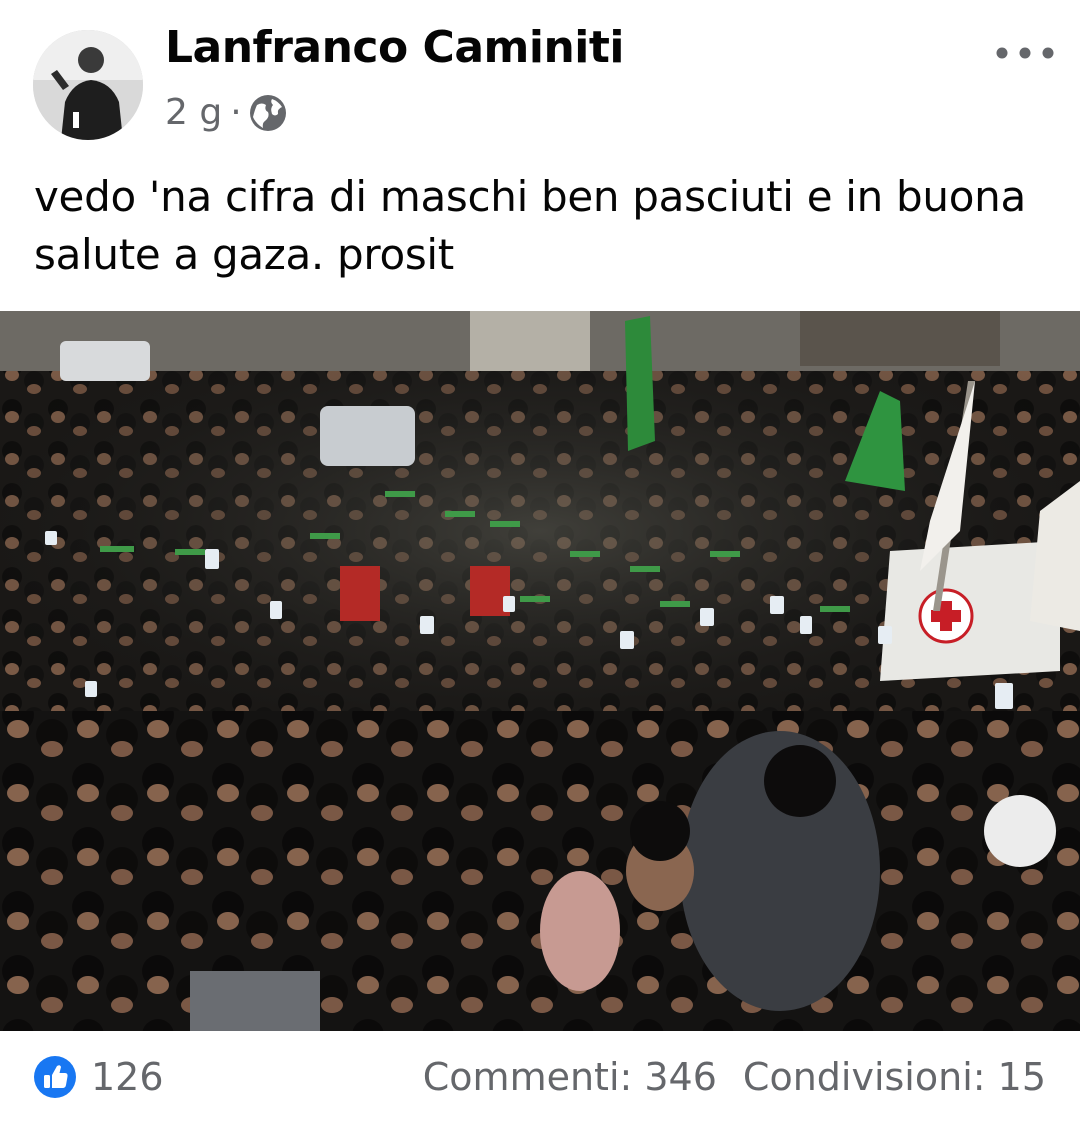  I want to click on post-meta: 2 g ·, so click(226, 112).